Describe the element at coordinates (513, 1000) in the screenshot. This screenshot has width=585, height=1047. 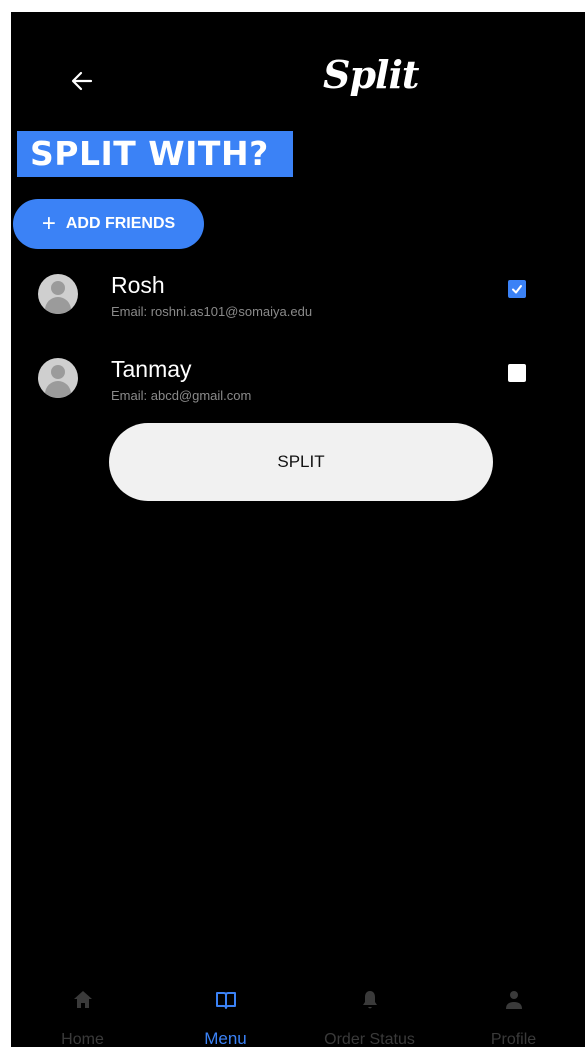
I see `person-icon` at that location.